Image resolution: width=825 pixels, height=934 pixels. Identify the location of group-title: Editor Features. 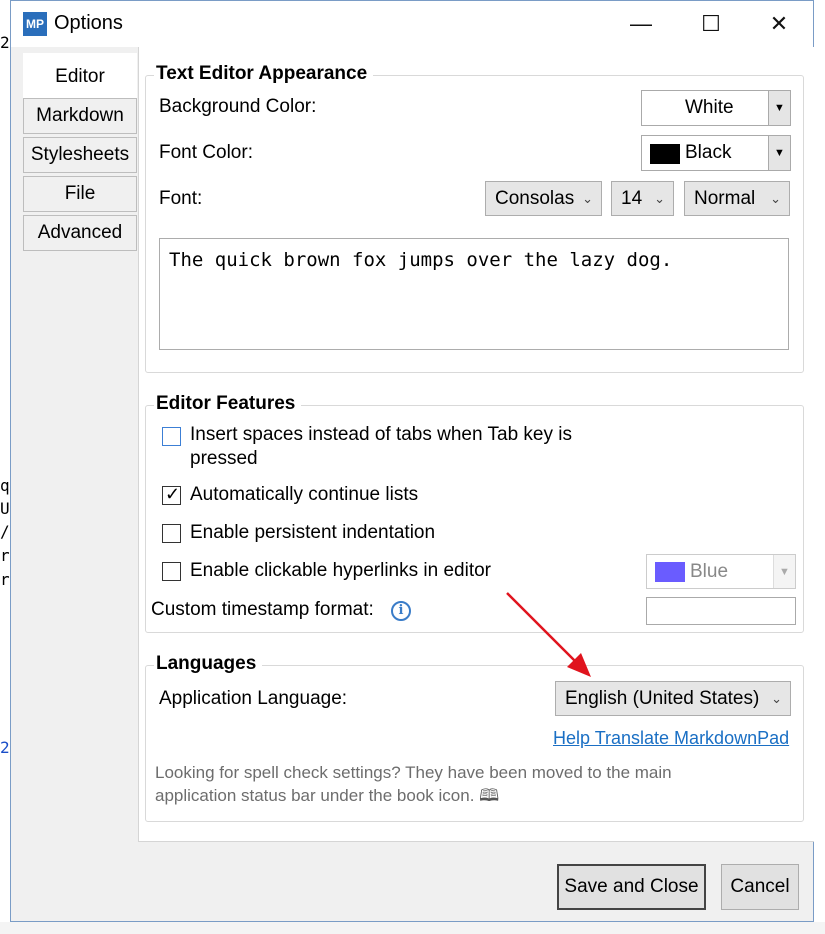
(228, 404).